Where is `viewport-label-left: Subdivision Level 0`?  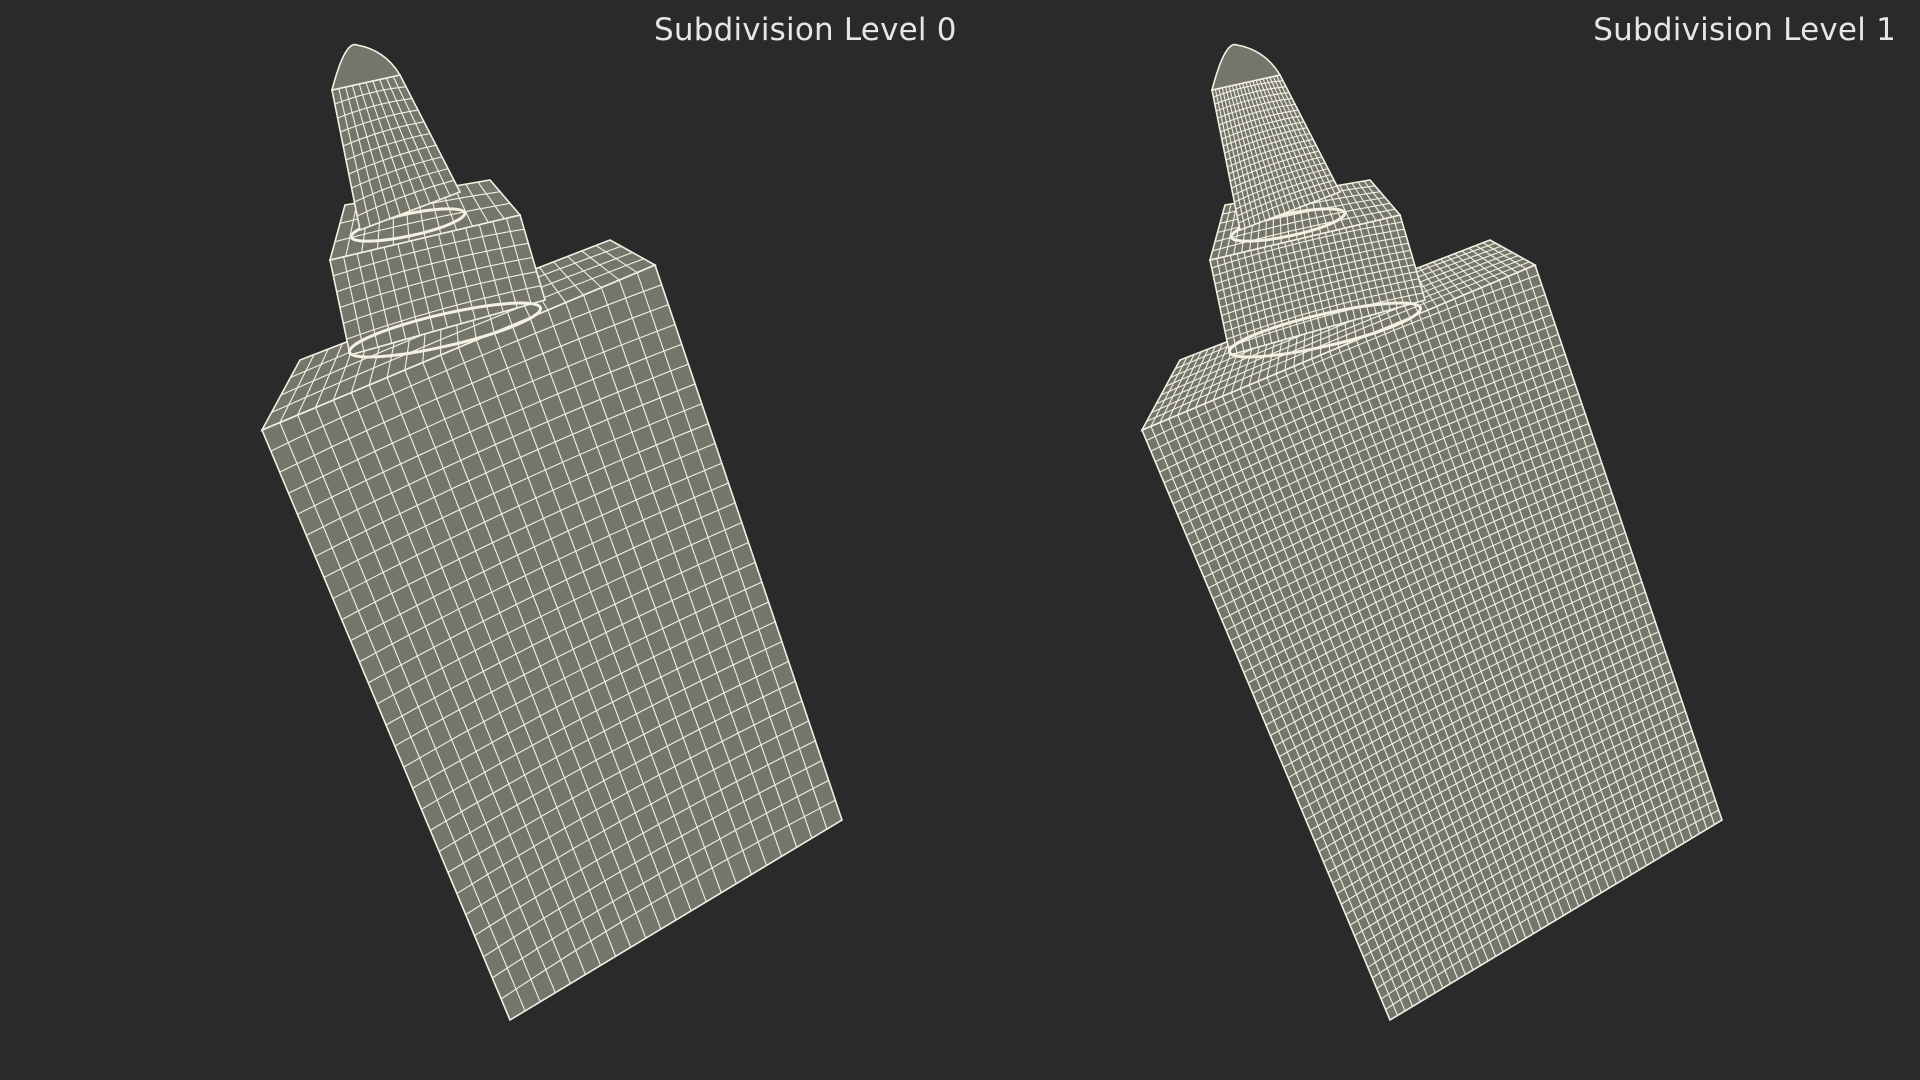 viewport-label-left: Subdivision Level 0 is located at coordinates (805, 30).